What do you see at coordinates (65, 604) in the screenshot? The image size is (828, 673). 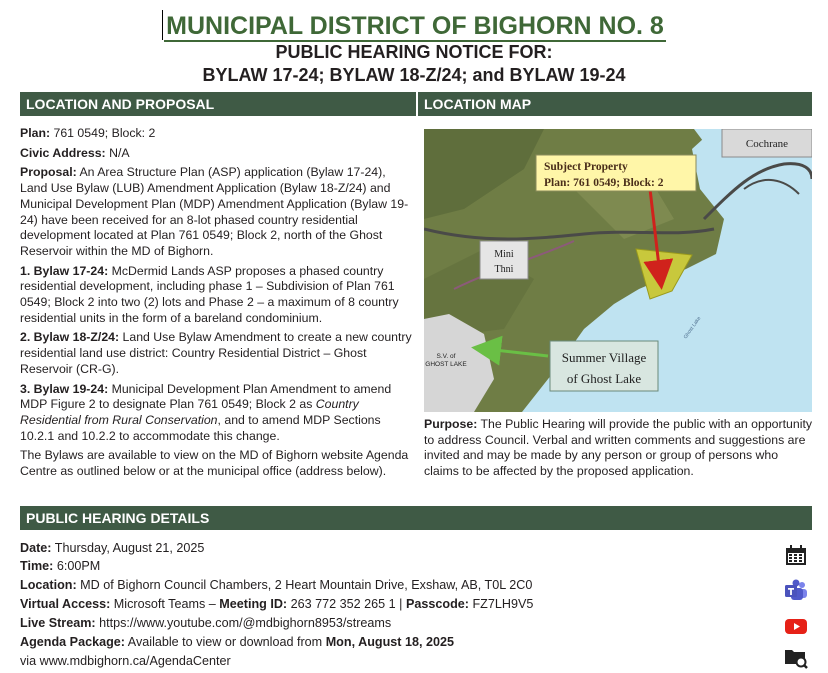 I see `virtual-label: Virtual Access:` at bounding box center [65, 604].